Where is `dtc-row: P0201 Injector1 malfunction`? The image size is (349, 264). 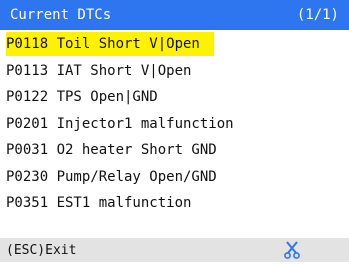
dtc-row: P0201 Injector1 malfunction is located at coordinates (174, 124).